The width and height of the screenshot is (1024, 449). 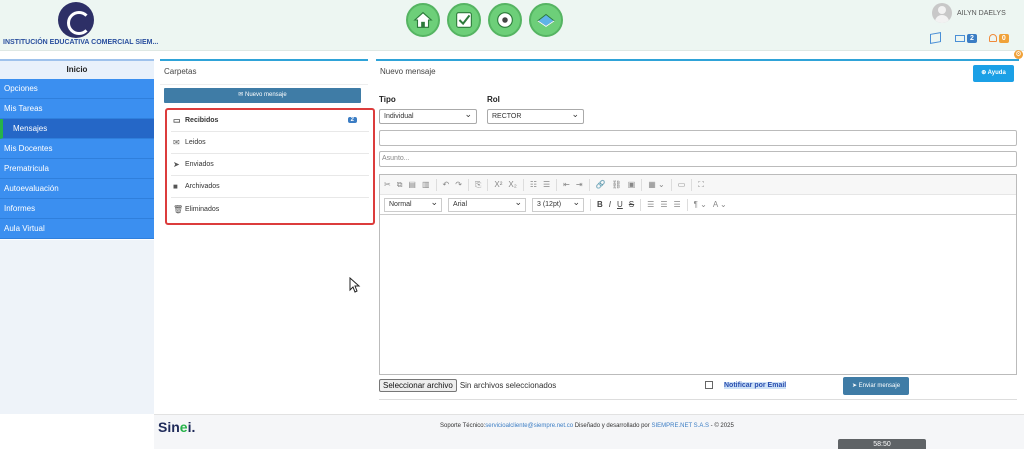 I want to click on soccer-ball-icon, so click(x=505, y=20).